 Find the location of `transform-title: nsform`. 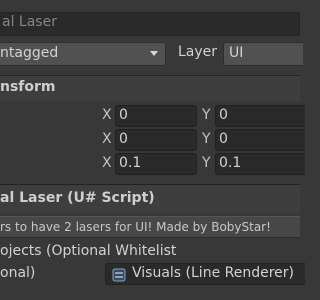

transform-title: nsform is located at coordinates (28, 87).